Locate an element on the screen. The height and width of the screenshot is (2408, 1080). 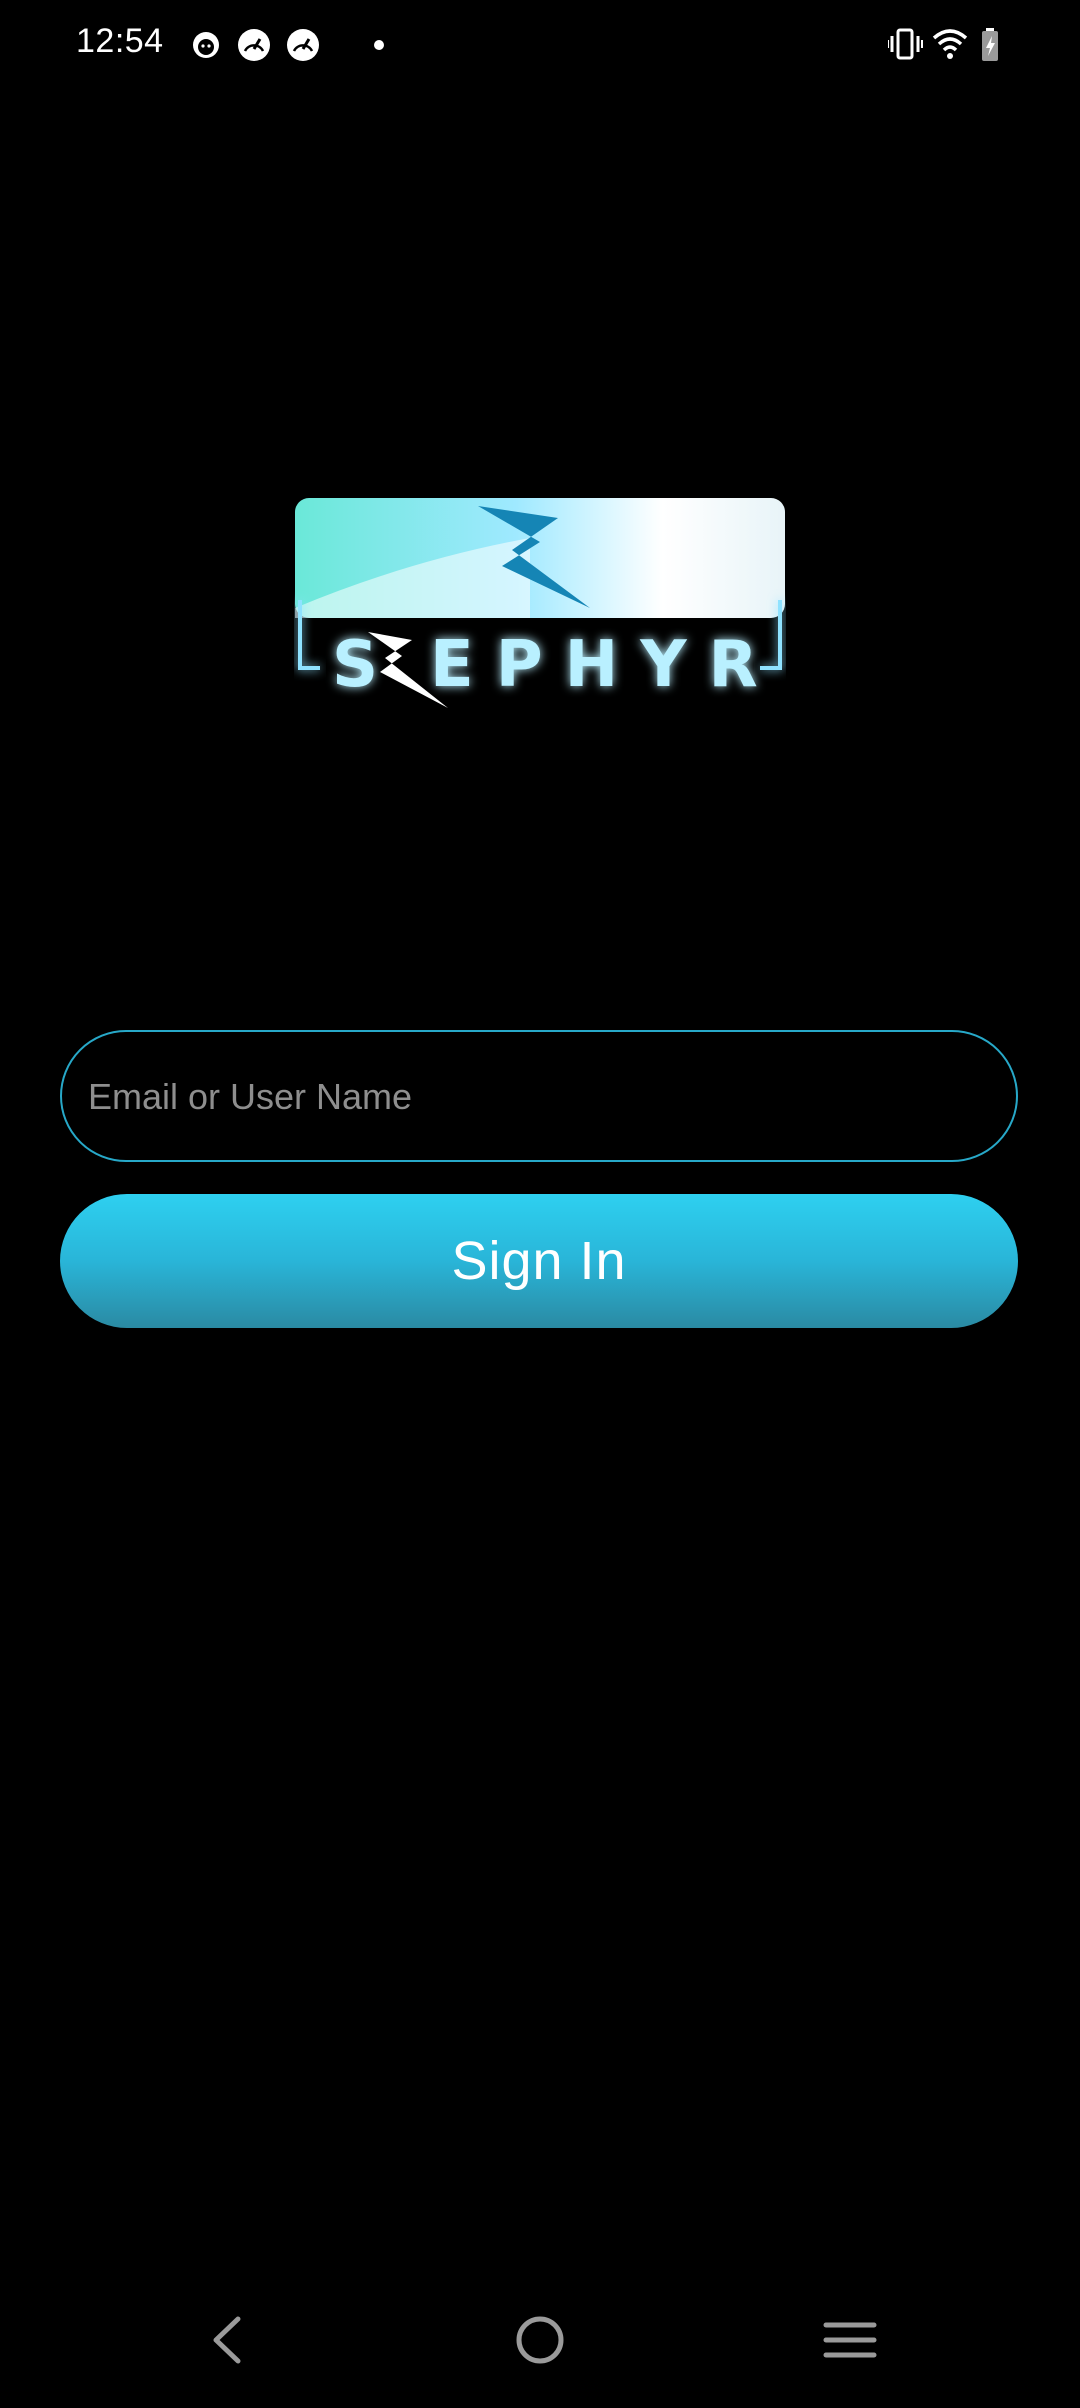
home-button is located at coordinates (540, 2340).